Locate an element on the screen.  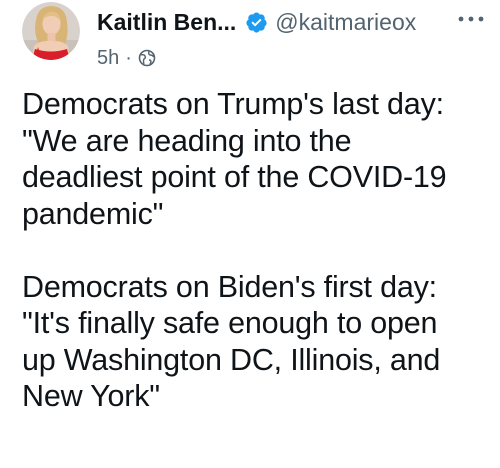
author-row: Kaitlin Ben... @kaitmarieox is located at coordinates (256, 22).